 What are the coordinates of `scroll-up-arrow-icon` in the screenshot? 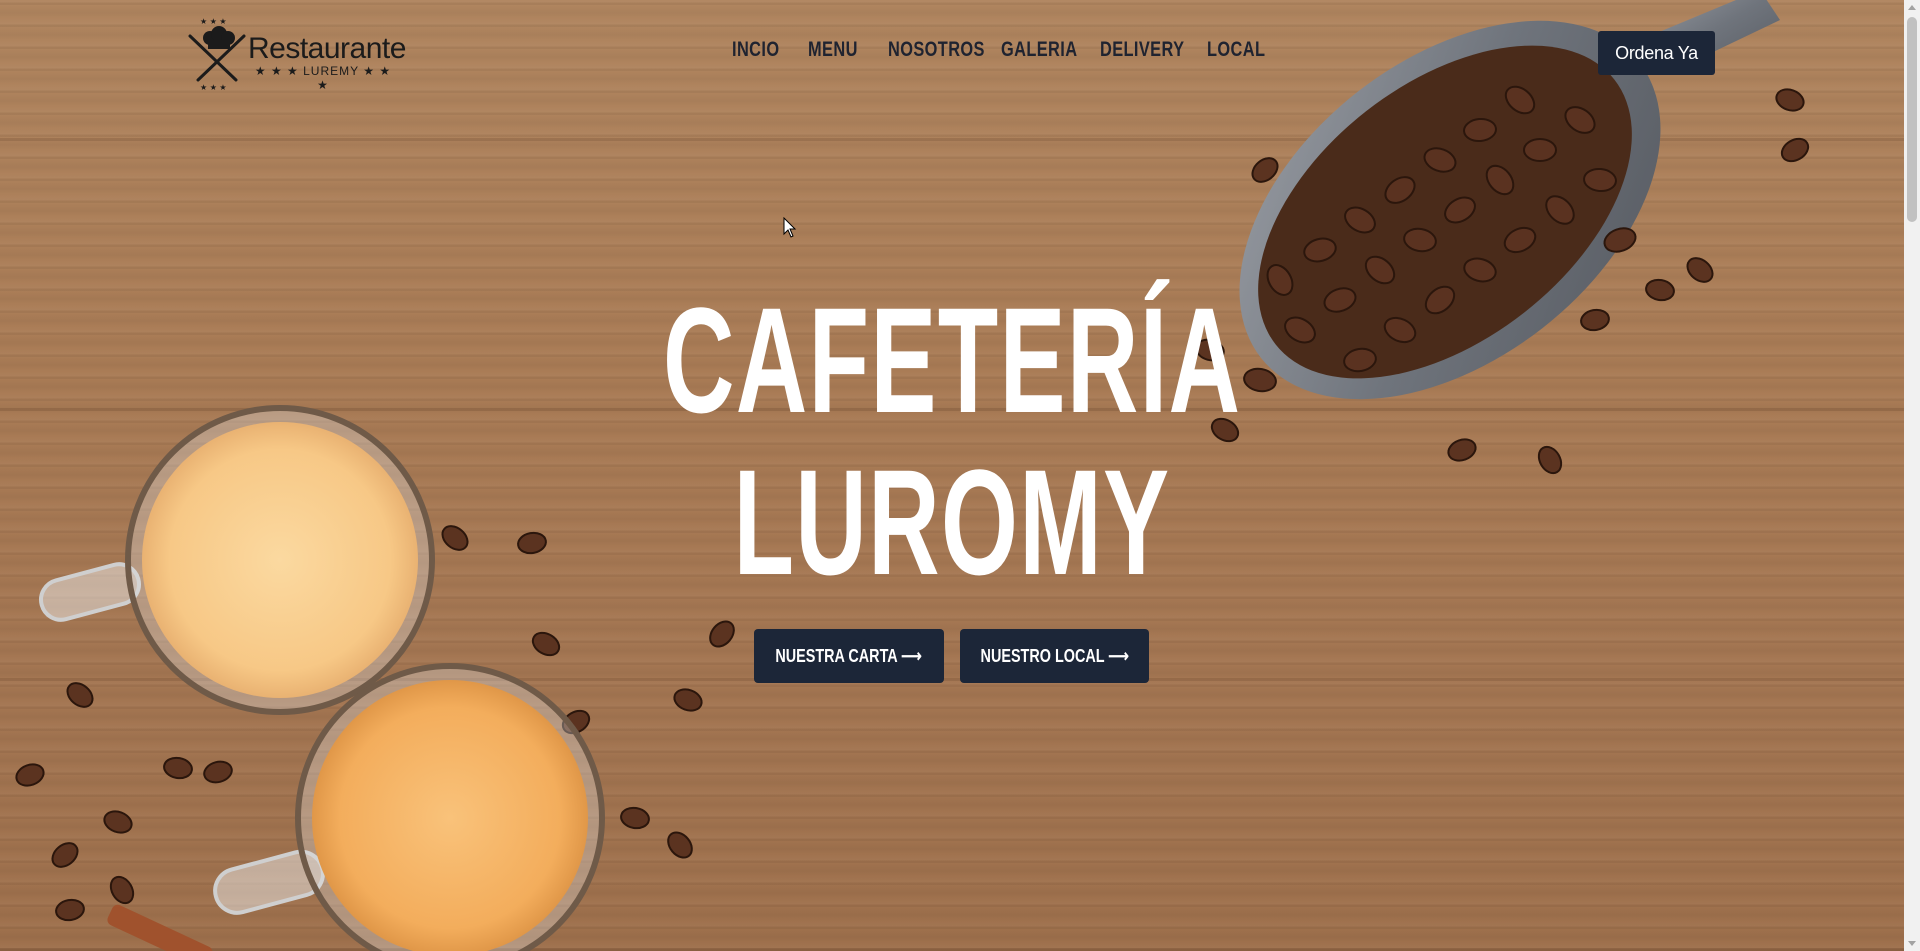 It's located at (1912, 7).